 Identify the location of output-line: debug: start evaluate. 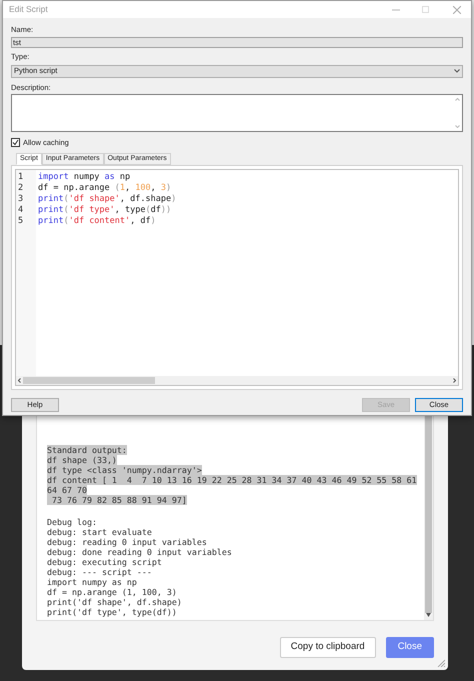
(99, 532).